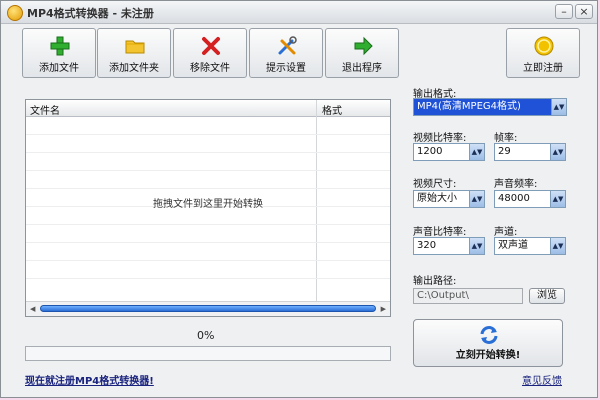  I want to click on title-bar: MP4格式转换器 - 未注册 – ×, so click(299, 12).